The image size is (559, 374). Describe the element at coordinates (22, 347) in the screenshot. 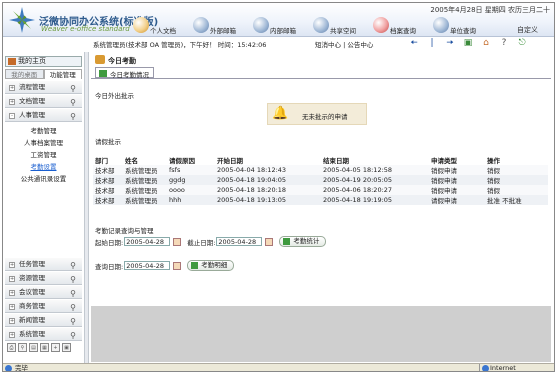

I see `find-icon: ⚲` at that location.